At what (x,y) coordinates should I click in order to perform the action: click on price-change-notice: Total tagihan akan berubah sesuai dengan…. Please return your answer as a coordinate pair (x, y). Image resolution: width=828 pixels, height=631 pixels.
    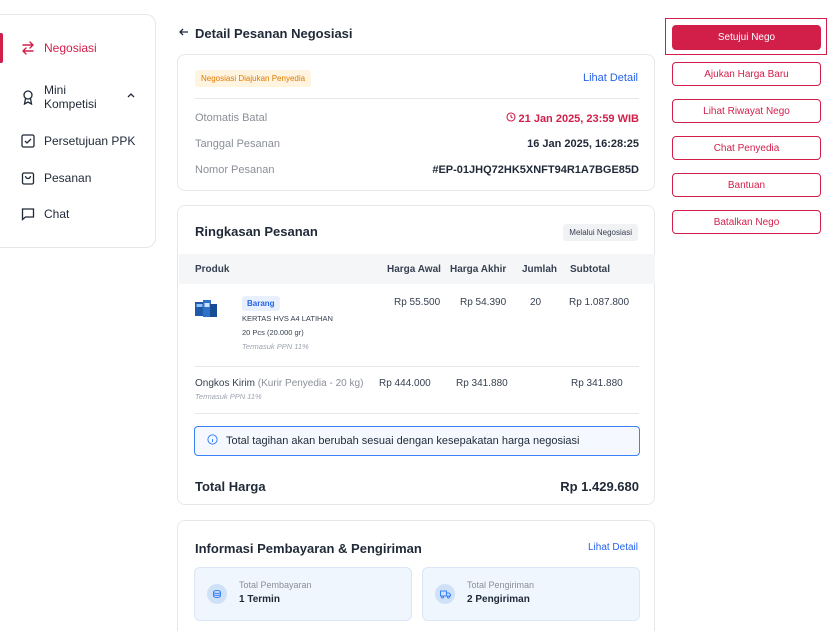
    Looking at the image, I should click on (417, 441).